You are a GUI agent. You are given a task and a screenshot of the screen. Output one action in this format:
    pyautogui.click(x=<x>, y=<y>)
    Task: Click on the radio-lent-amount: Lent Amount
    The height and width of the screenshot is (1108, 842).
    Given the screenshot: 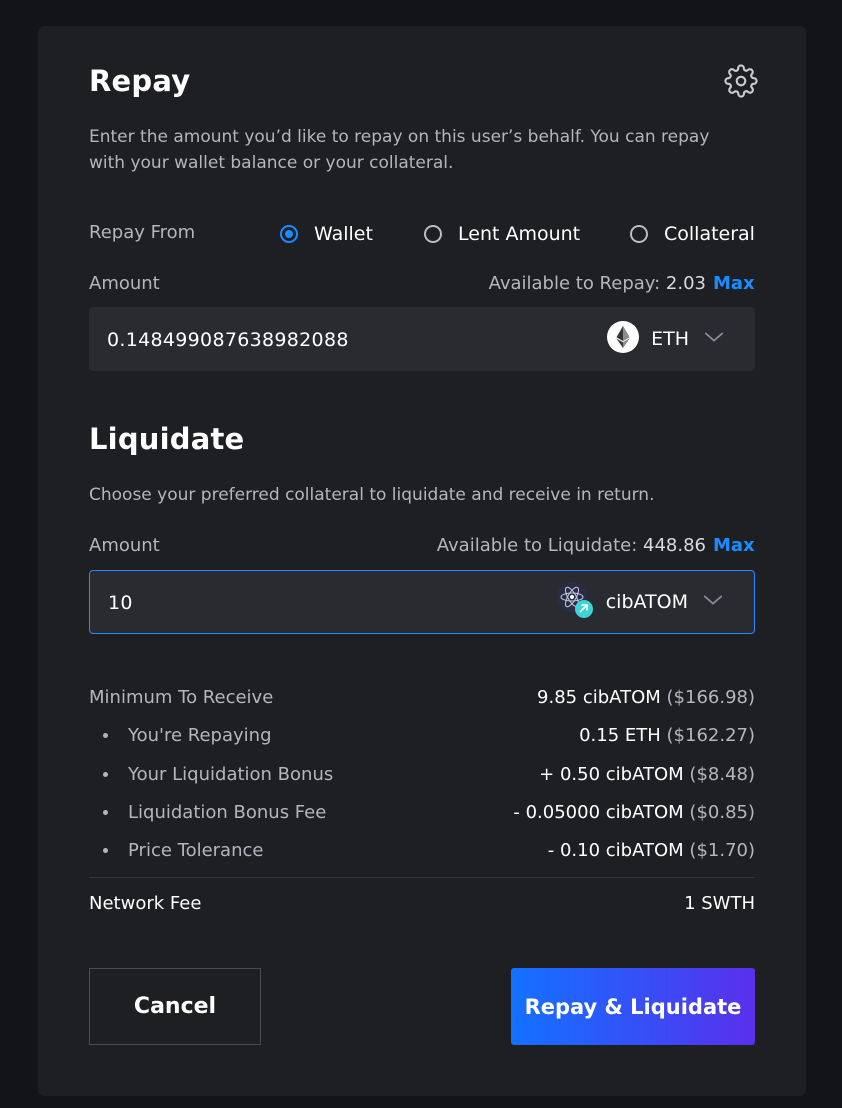 What is the action you would take?
    pyautogui.click(x=502, y=234)
    